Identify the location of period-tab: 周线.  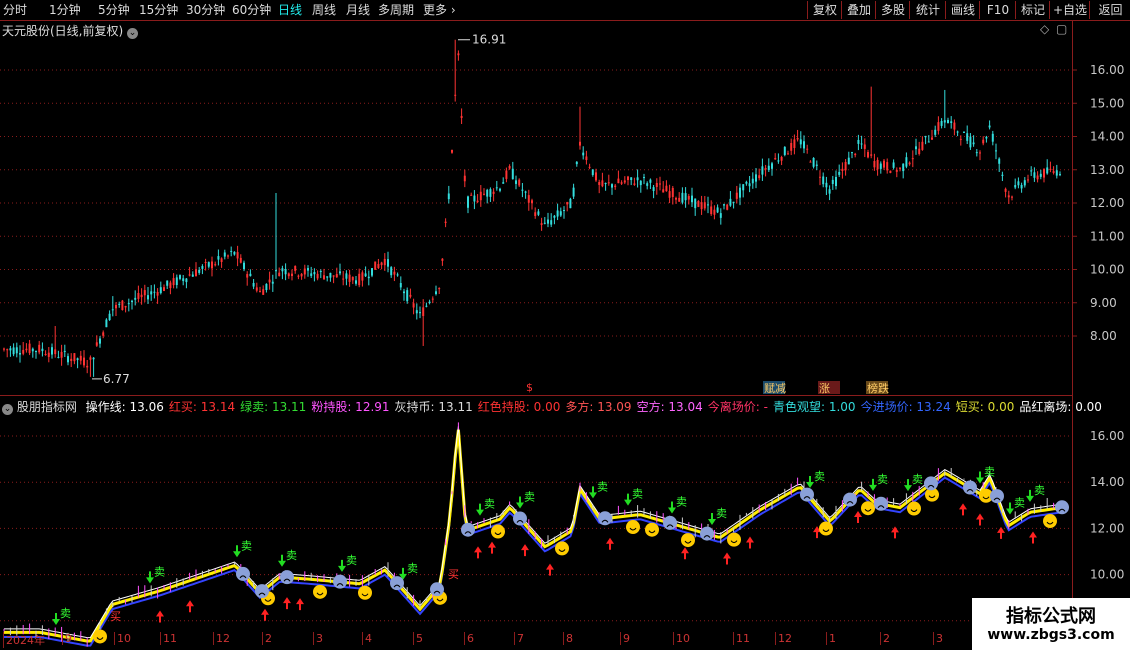
(324, 10).